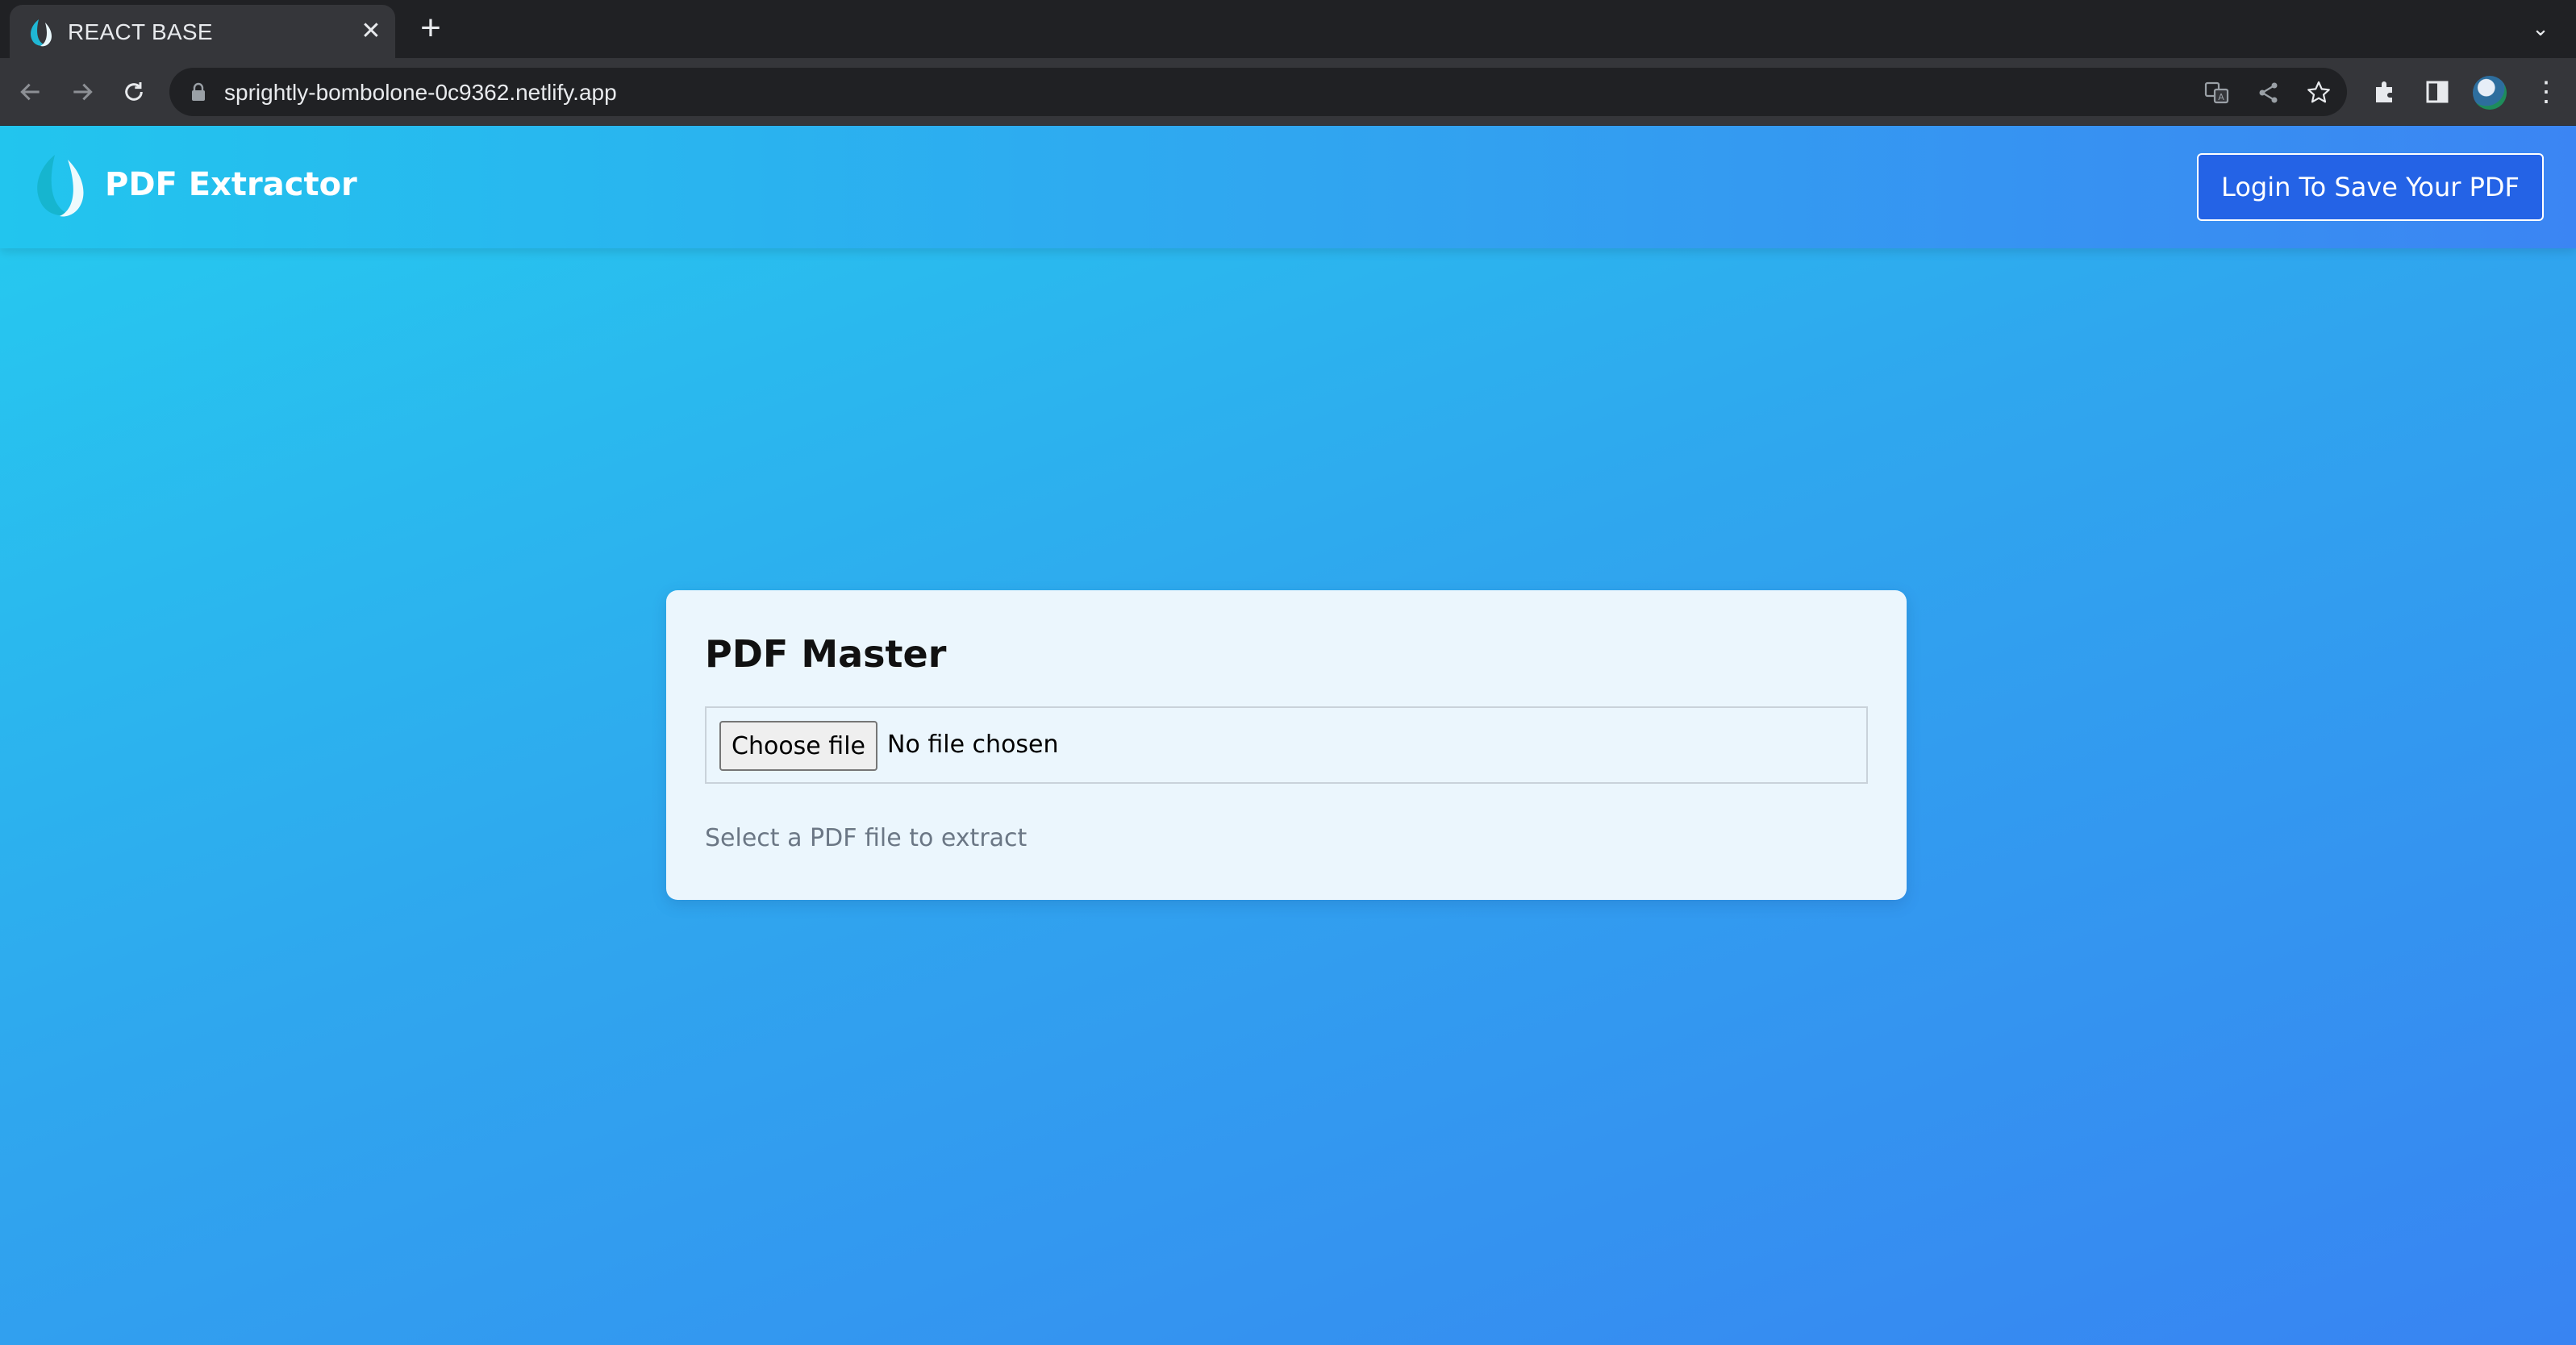 Image resolution: width=2576 pixels, height=1345 pixels. I want to click on new-tab-icon: +, so click(430, 28).